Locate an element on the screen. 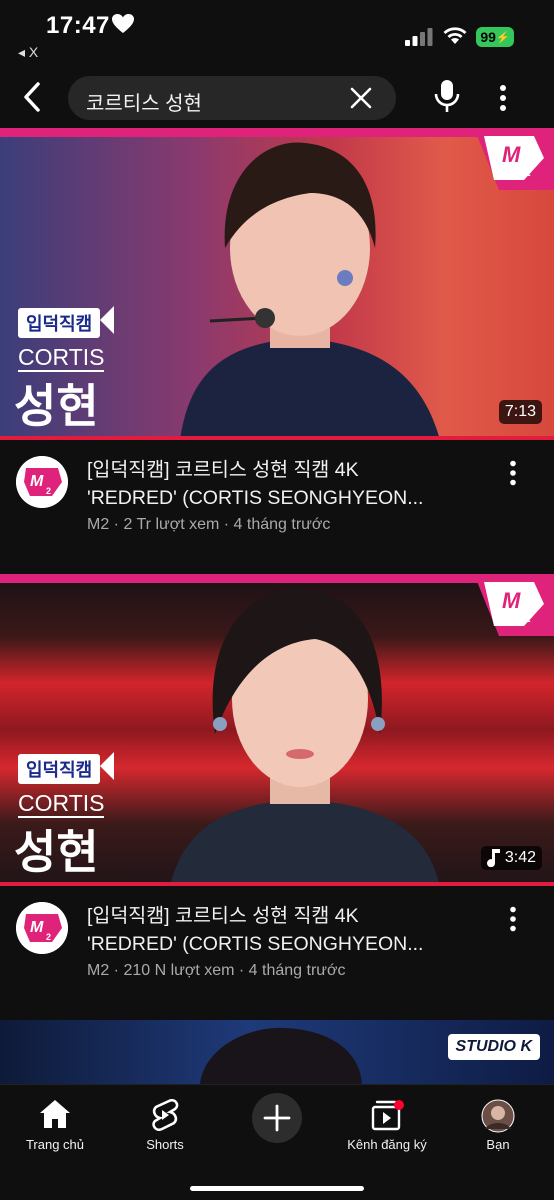  nav-subscriptions-label: Kênh đăng ký is located at coordinates (387, 1144).